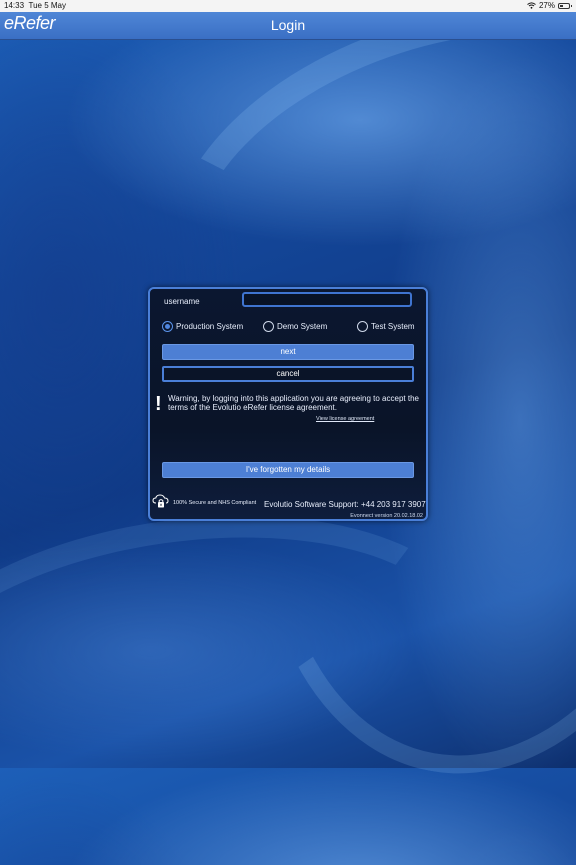 The width and height of the screenshot is (576, 865). What do you see at coordinates (210, 326) in the screenshot?
I see `radio-label: Production System` at bounding box center [210, 326].